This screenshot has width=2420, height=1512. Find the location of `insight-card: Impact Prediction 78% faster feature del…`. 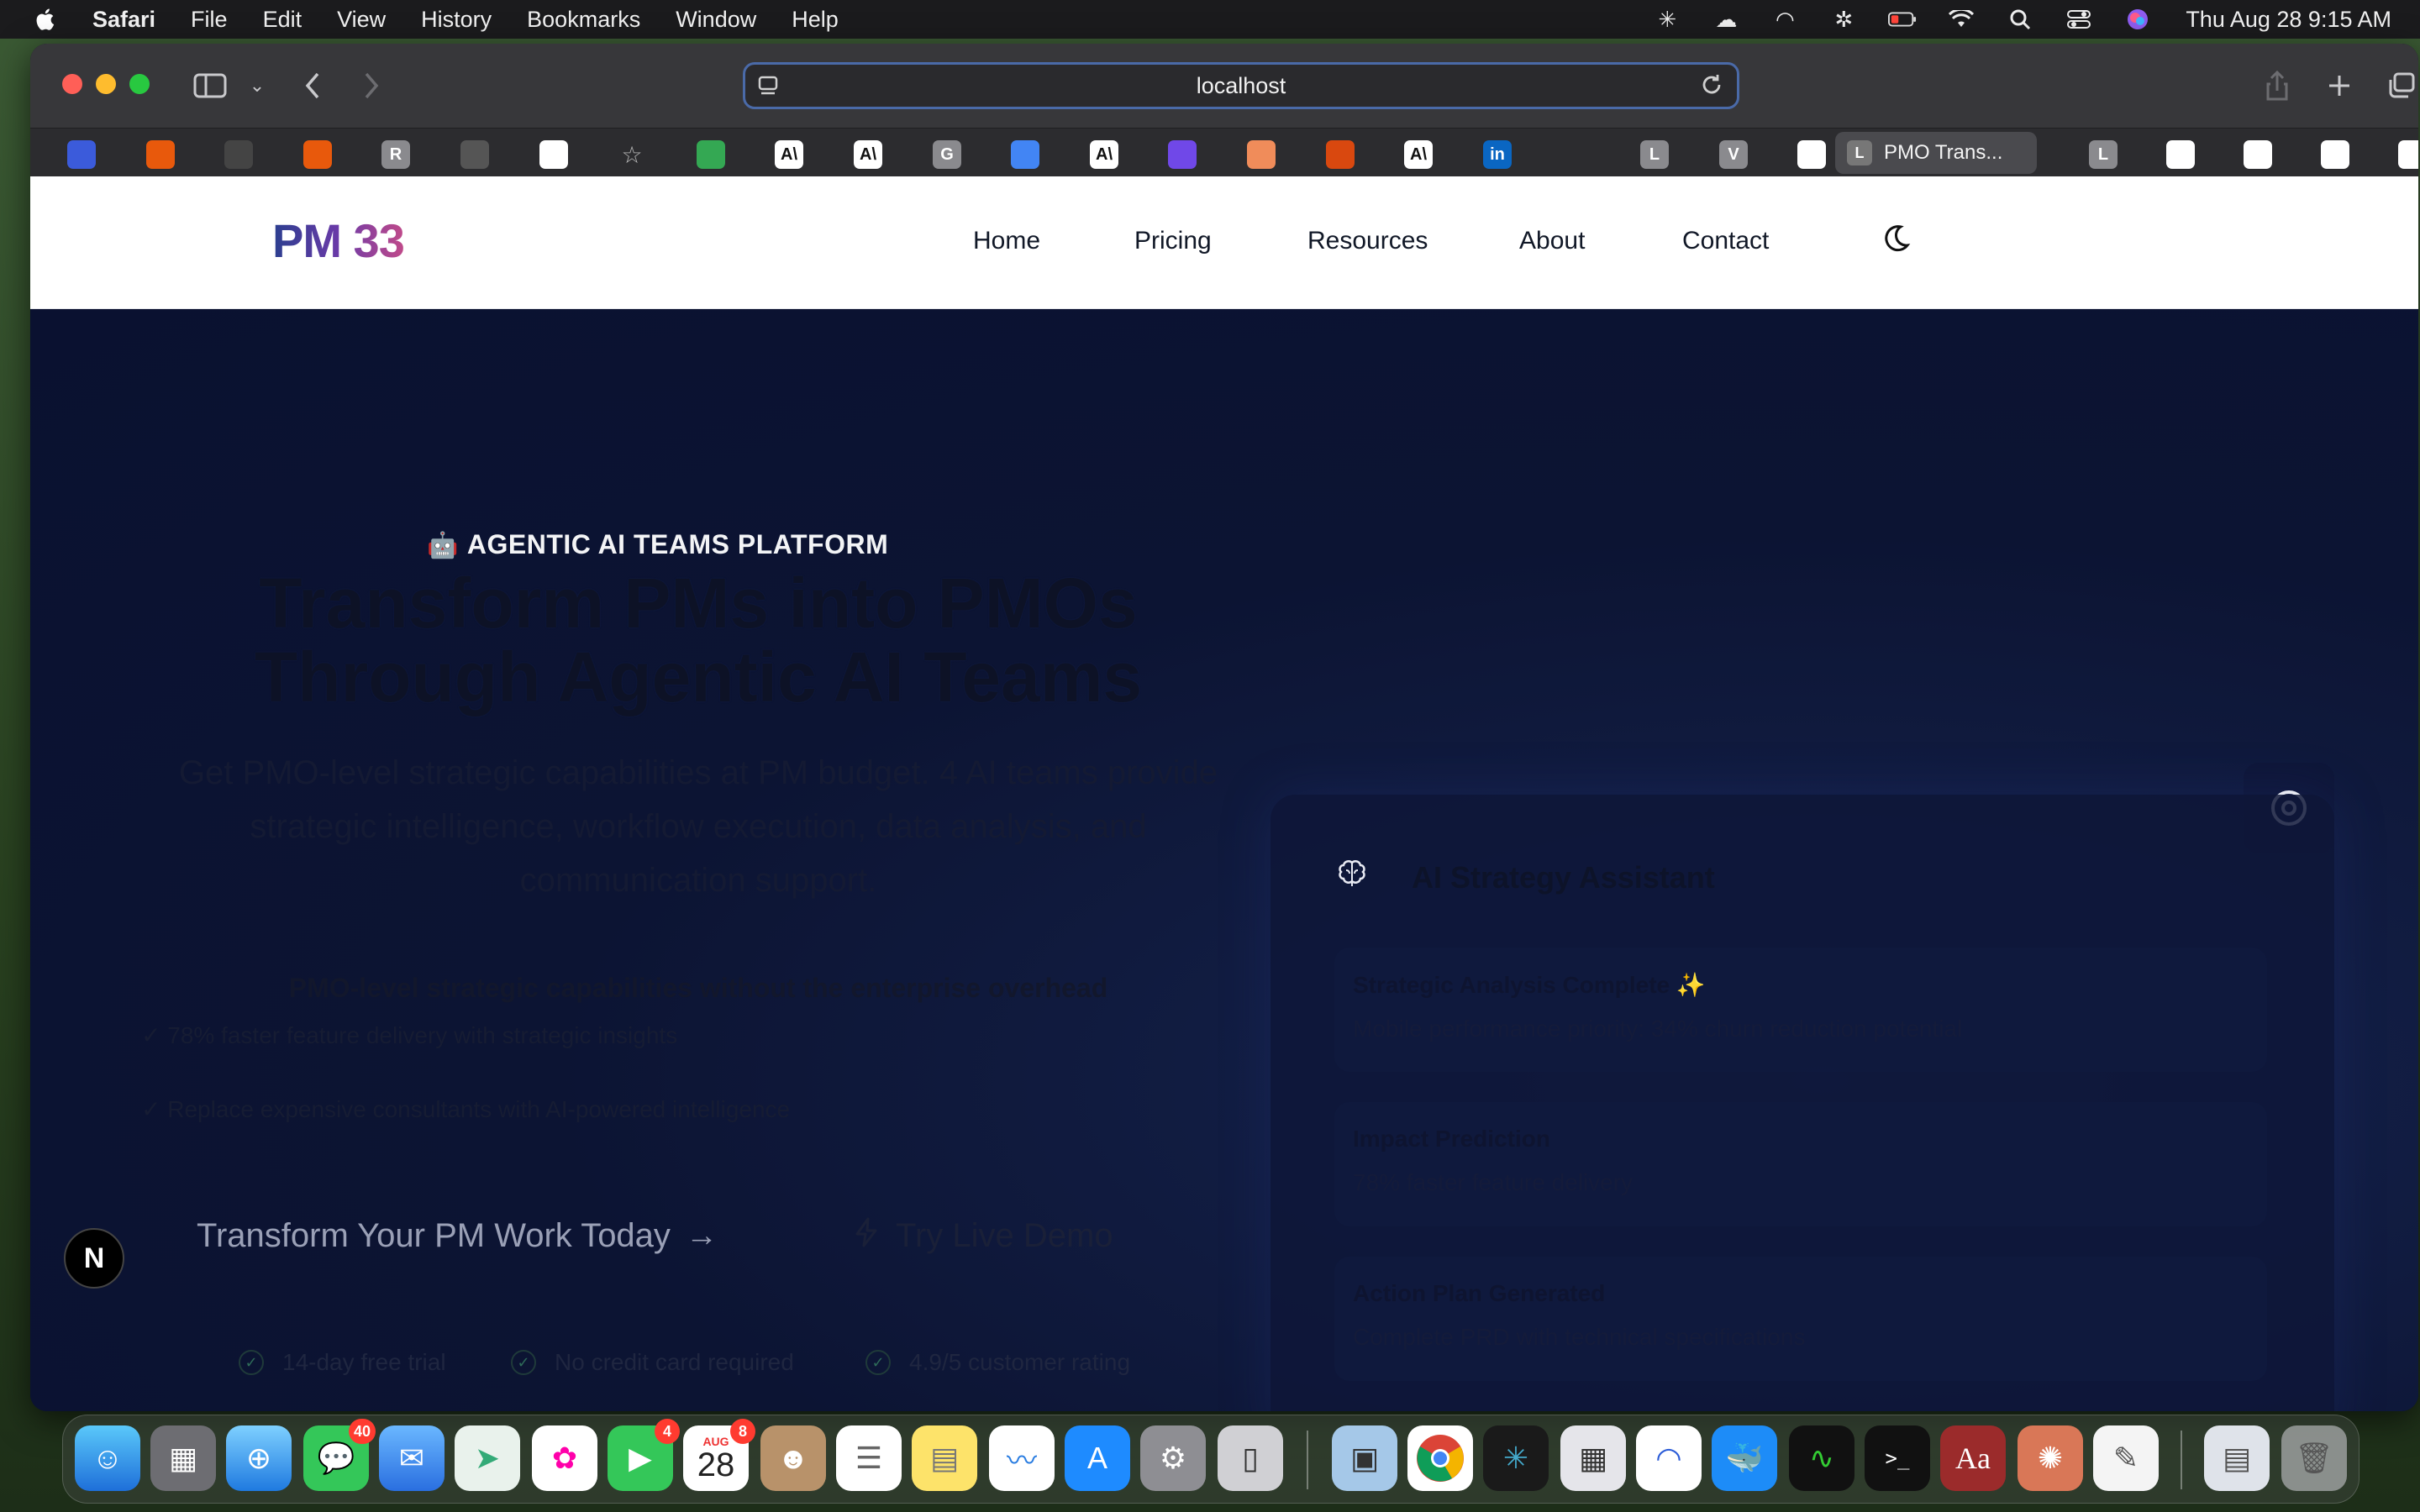

insight-card: Impact Prediction 78% faster feature del… is located at coordinates (1801, 1164).